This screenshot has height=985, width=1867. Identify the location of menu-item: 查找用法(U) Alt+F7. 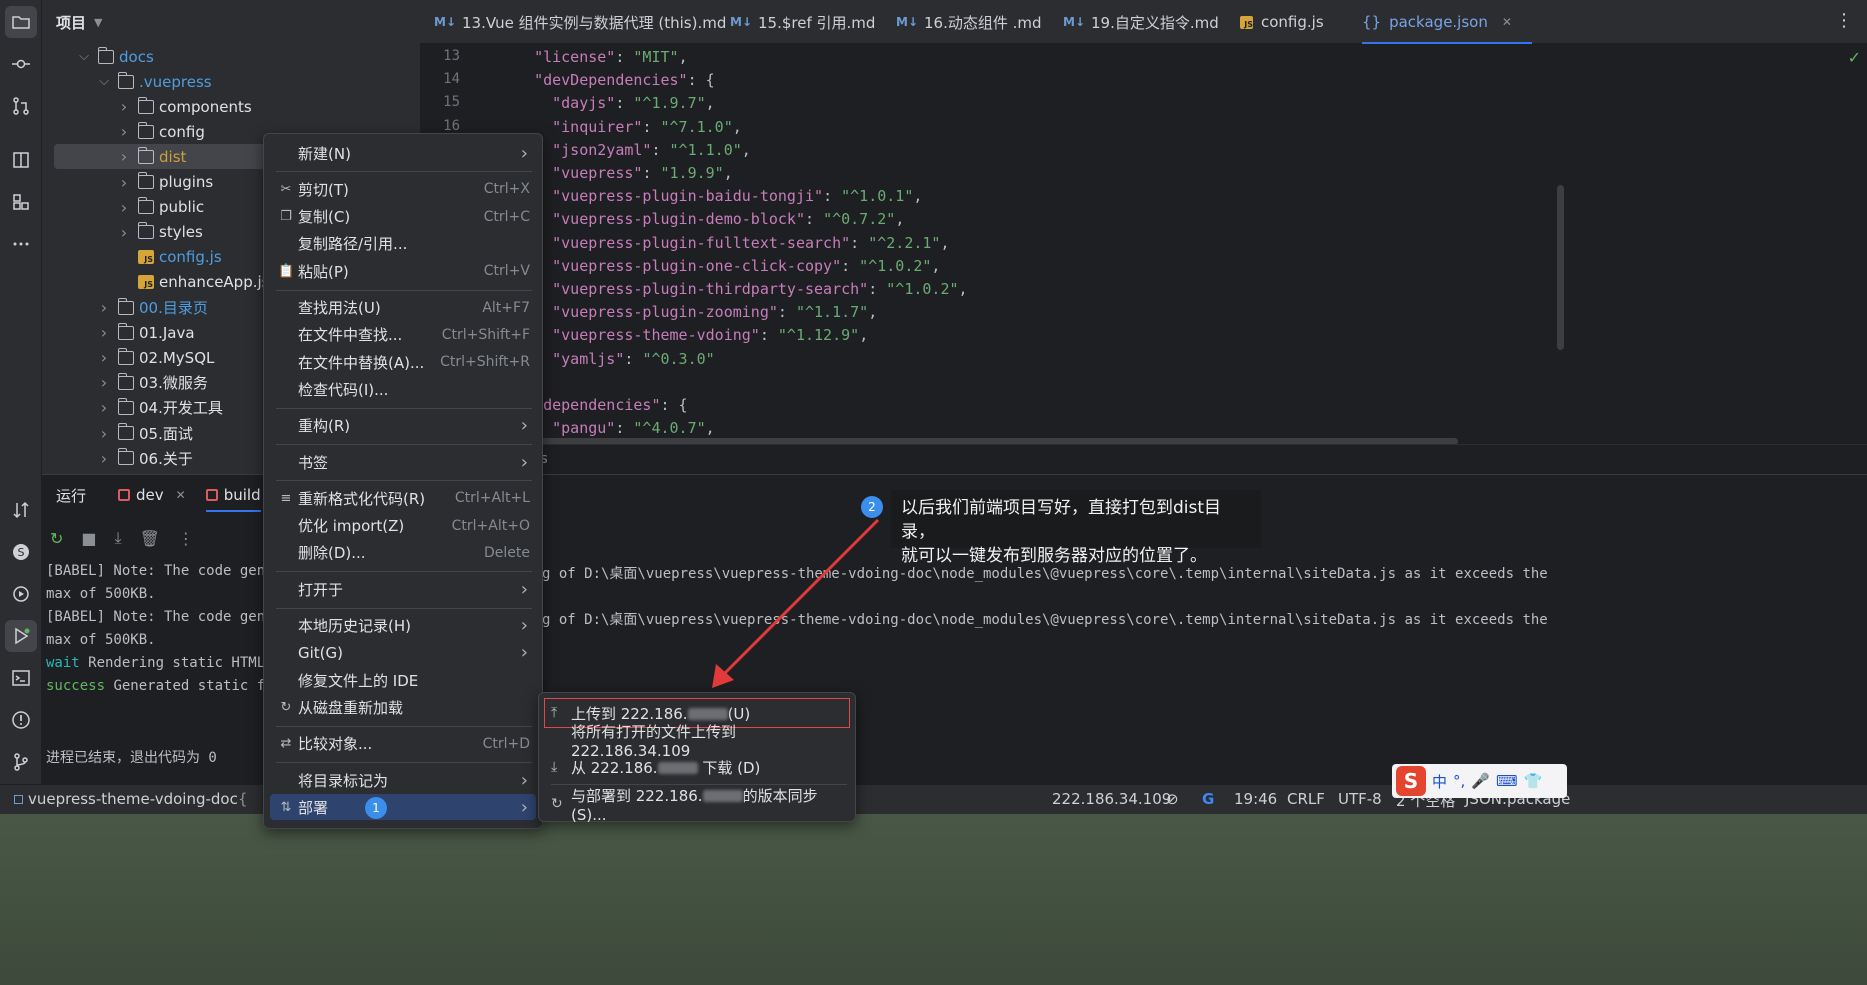
(403, 308).